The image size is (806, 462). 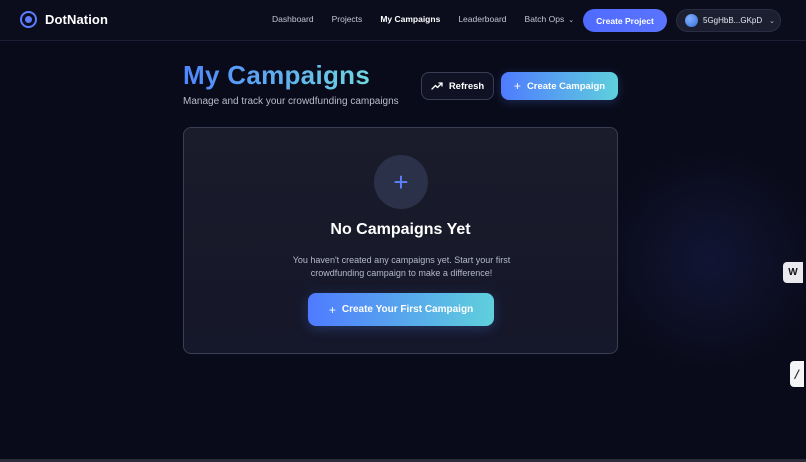 I want to click on background-glow, so click(x=703, y=260).